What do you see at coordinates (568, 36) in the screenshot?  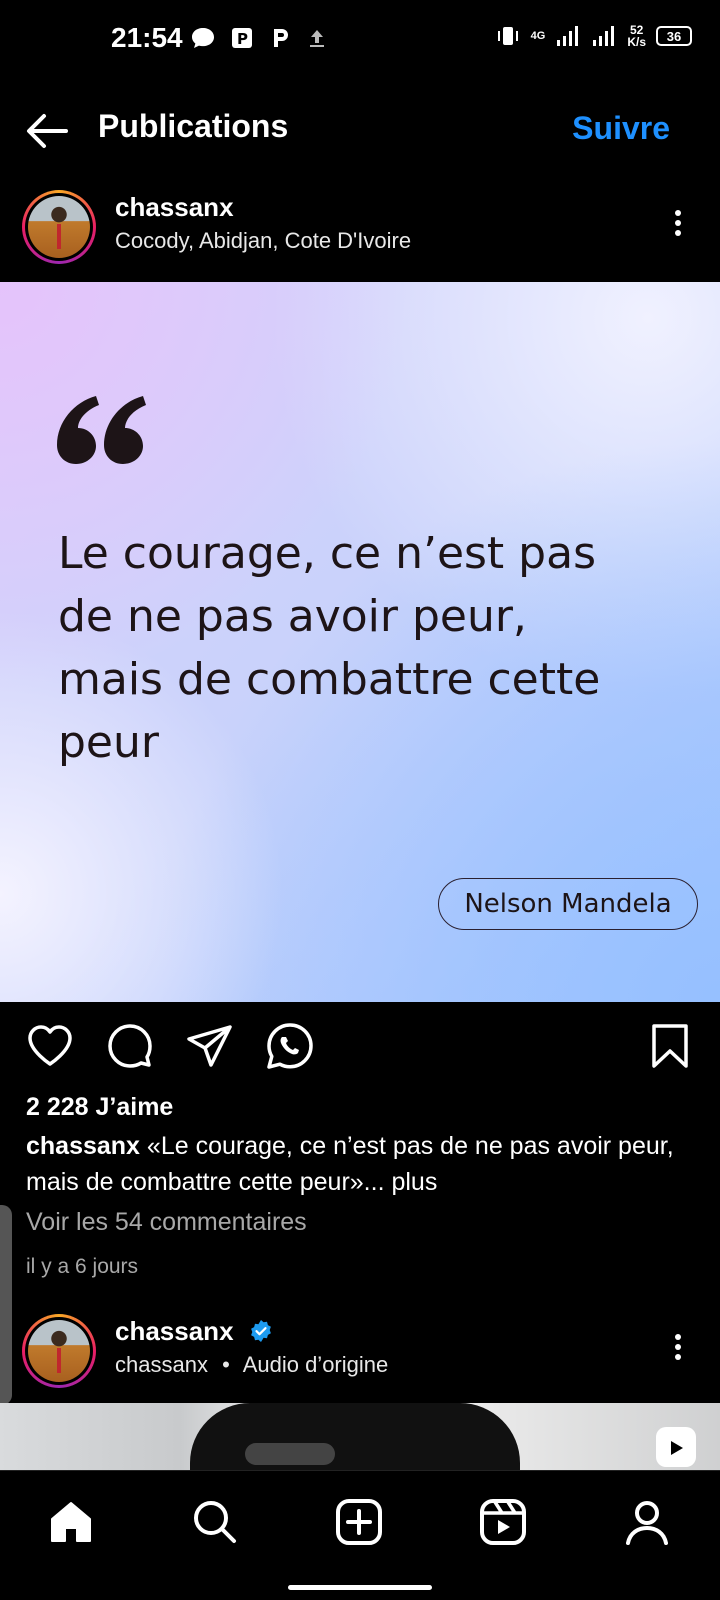 I see `signal-icon` at bounding box center [568, 36].